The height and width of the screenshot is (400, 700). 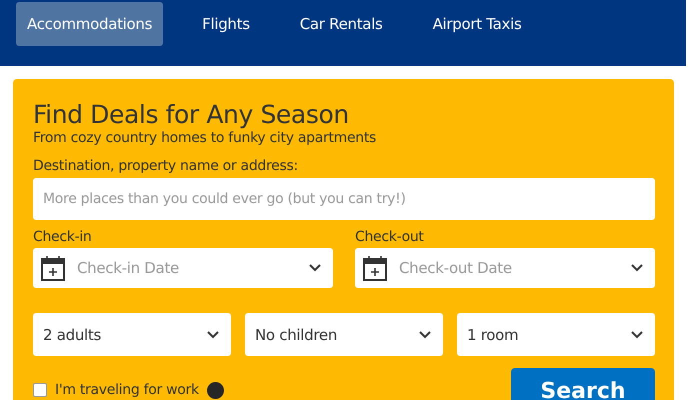 What do you see at coordinates (341, 24) in the screenshot?
I see `nav-tab: Car Rentals` at bounding box center [341, 24].